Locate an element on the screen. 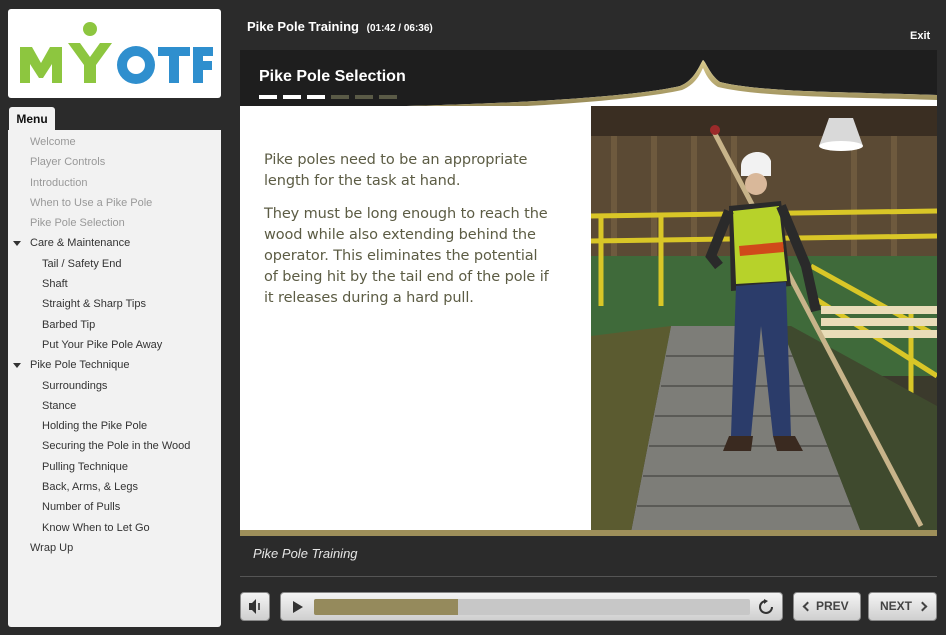  menu-item-label: Securing the Pole in the Wood is located at coordinates (116, 446).